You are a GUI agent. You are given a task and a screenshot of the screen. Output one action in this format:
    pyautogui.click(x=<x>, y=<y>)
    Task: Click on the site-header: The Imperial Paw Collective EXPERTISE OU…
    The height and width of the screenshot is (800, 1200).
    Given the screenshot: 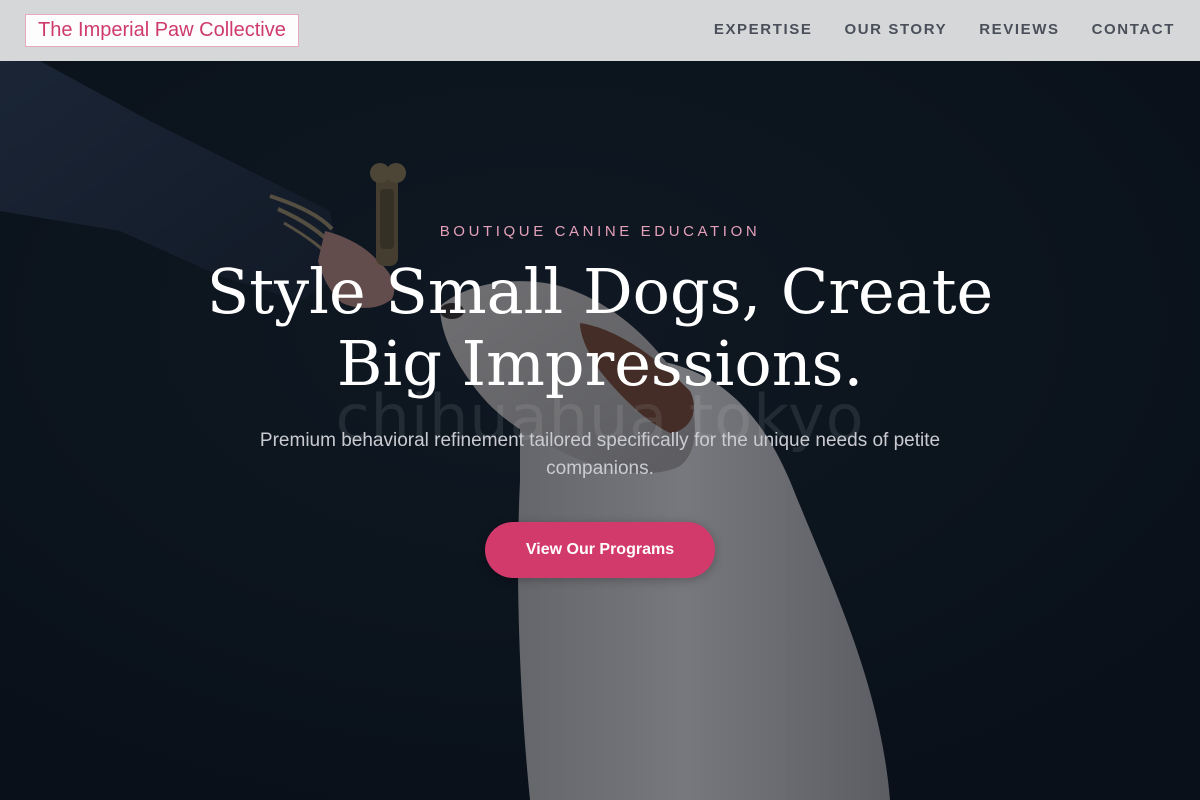 What is the action you would take?
    pyautogui.click(x=600, y=30)
    